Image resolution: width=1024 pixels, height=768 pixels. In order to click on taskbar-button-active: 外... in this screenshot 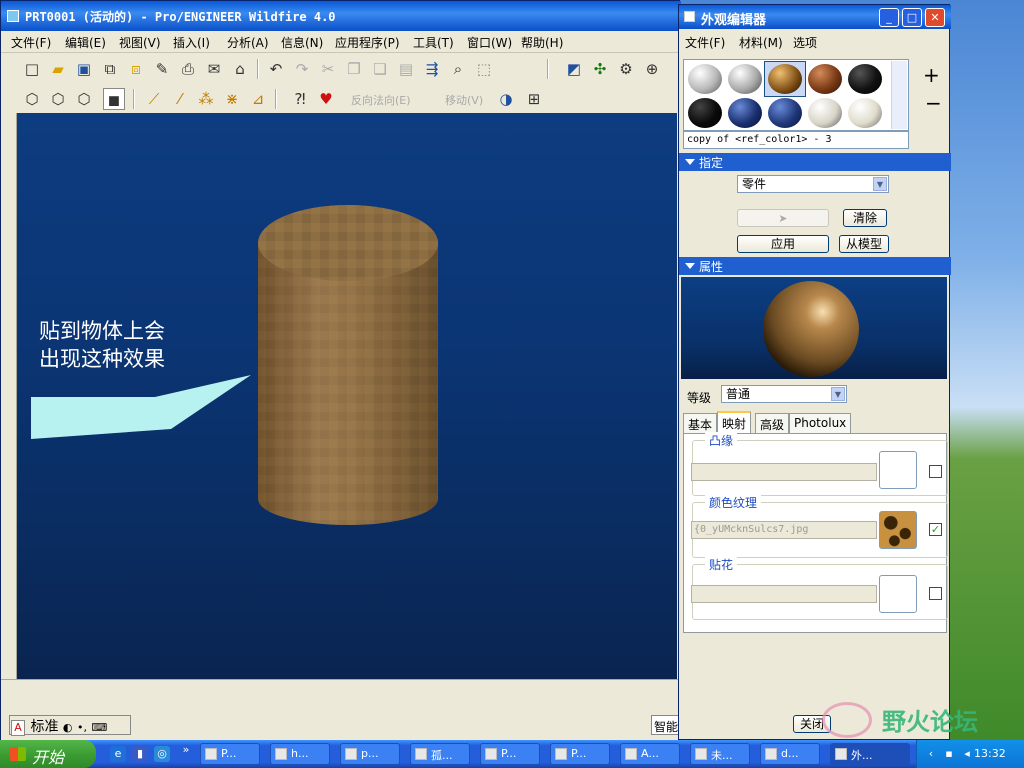, I will do `click(870, 754)`.